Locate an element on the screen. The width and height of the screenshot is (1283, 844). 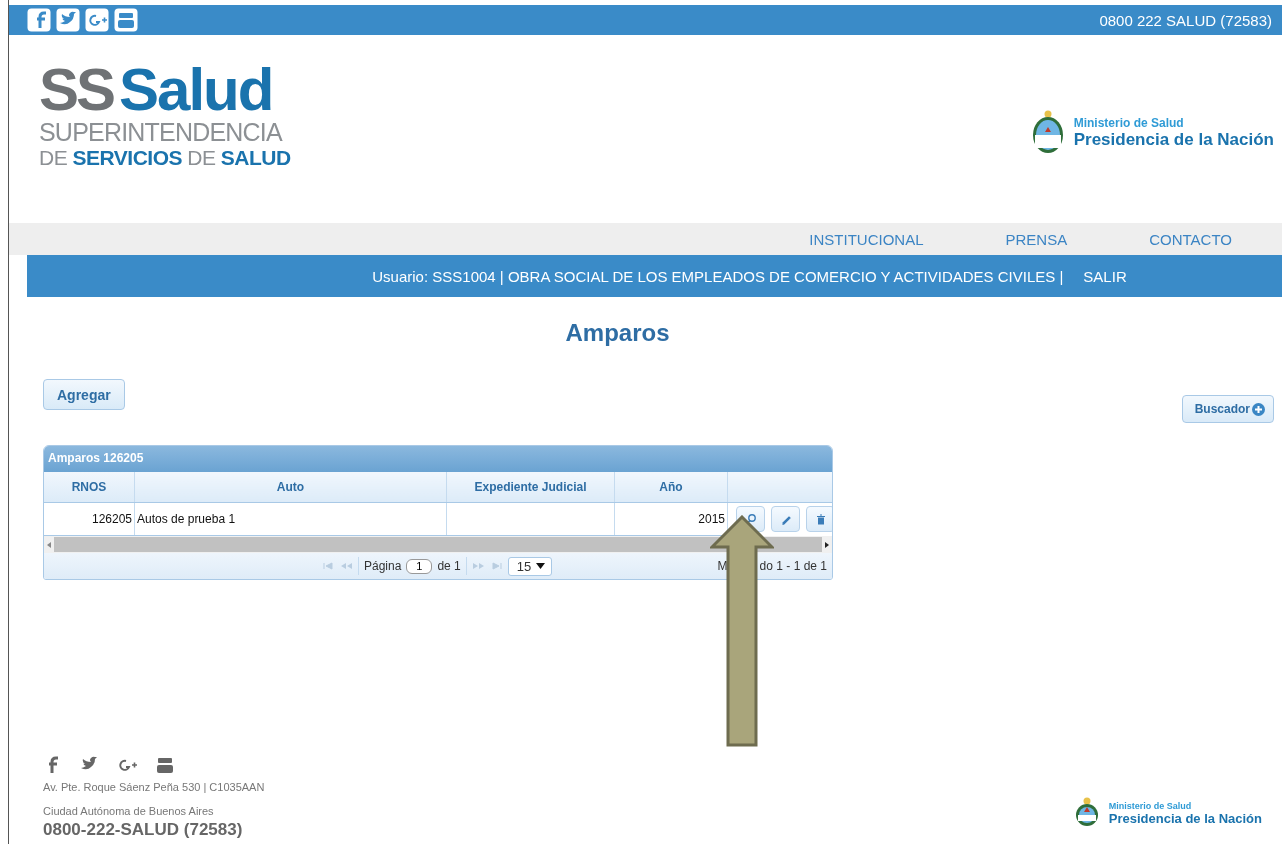
edit-button is located at coordinates (785, 519).